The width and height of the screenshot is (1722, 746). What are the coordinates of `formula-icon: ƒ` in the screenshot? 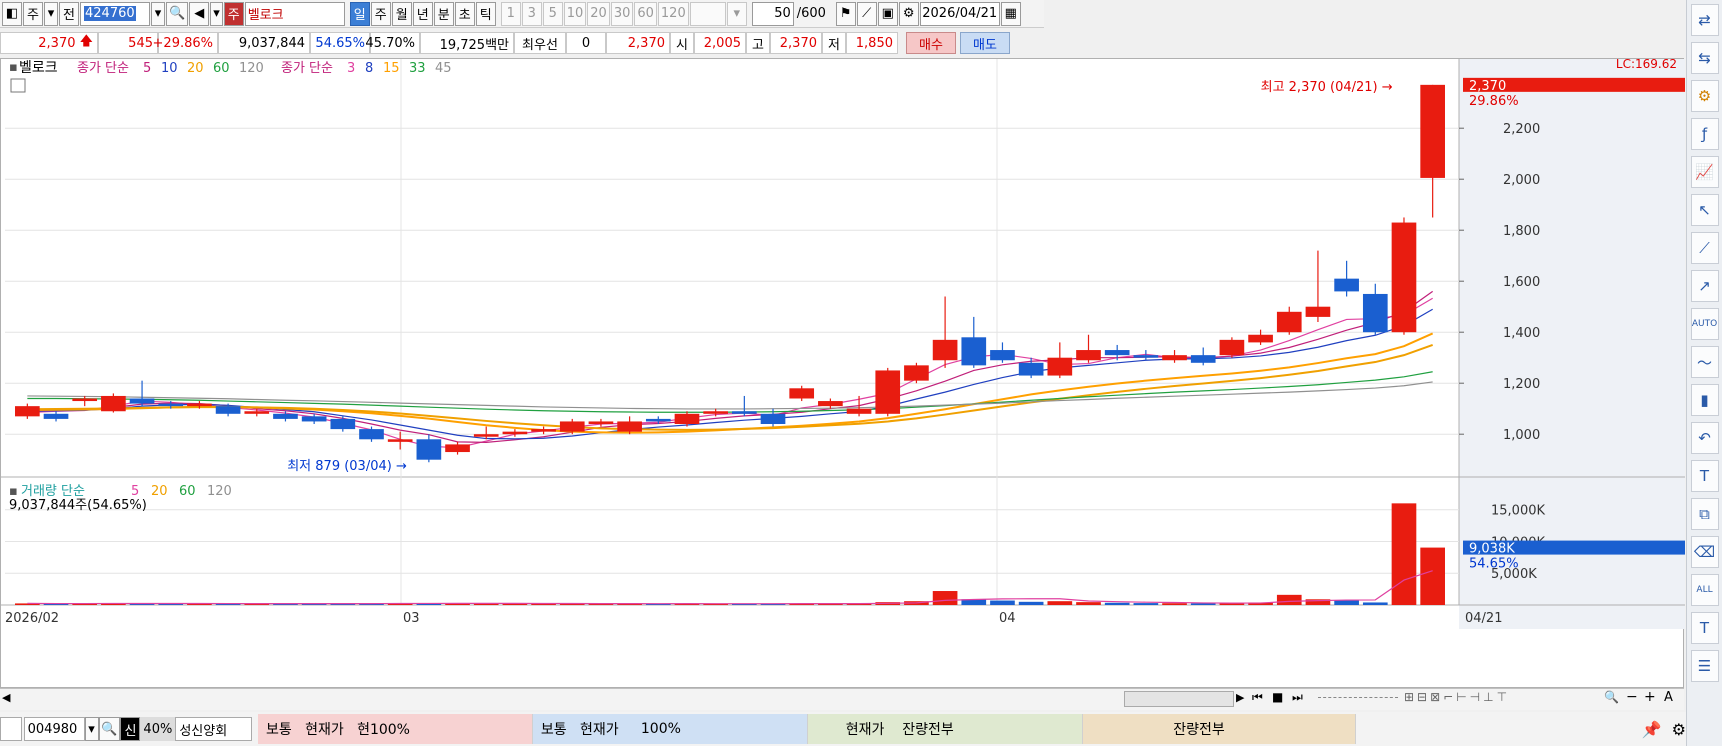 It's located at (1704, 134).